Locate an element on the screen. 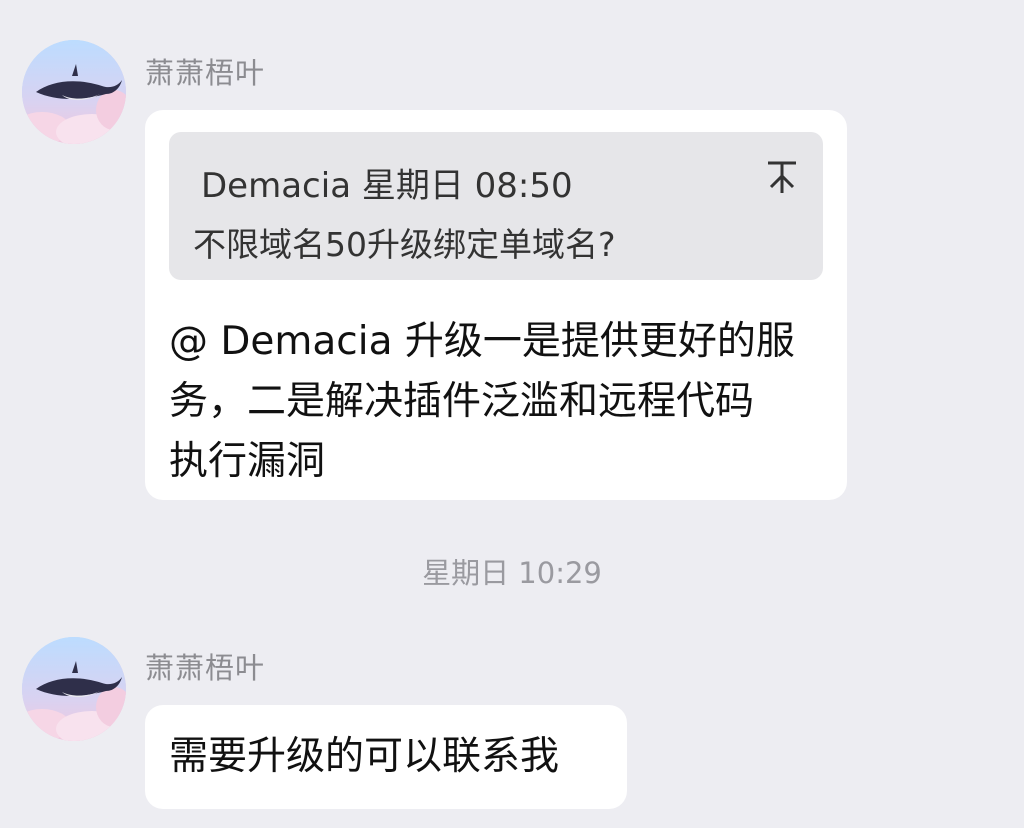 The image size is (1024, 828). message-line: 执行漏洞 is located at coordinates (247, 461).